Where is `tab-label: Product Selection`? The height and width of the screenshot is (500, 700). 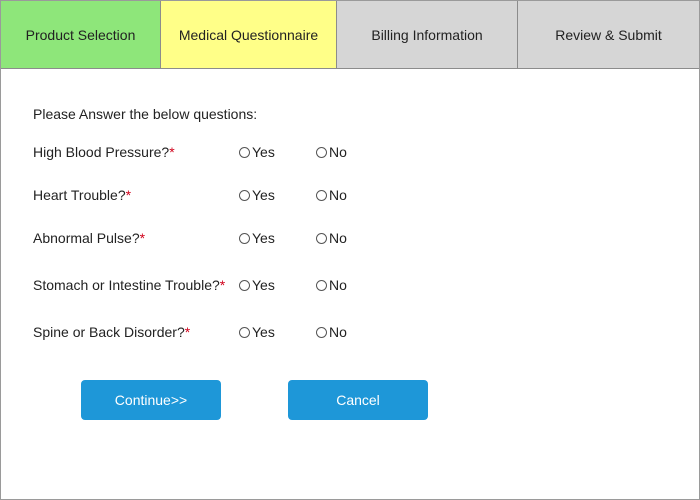 tab-label: Product Selection is located at coordinates (80, 34).